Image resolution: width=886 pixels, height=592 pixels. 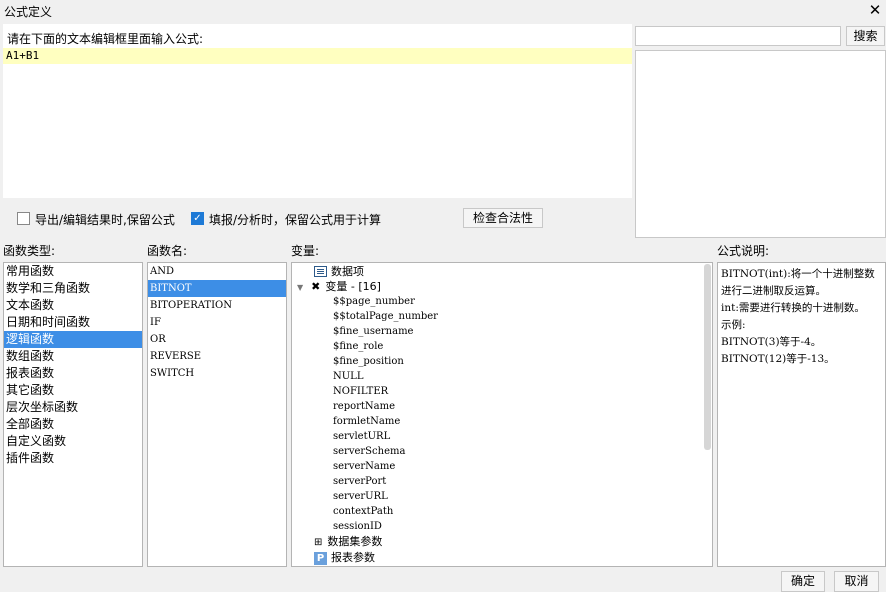 What do you see at coordinates (316, 286) in the screenshot?
I see `variables-group-icon: ✖` at bounding box center [316, 286].